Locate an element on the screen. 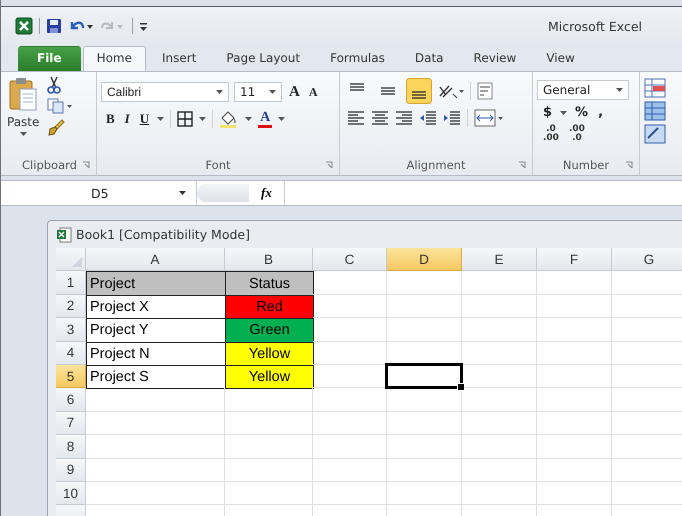  align-right-icon is located at coordinates (404, 118).